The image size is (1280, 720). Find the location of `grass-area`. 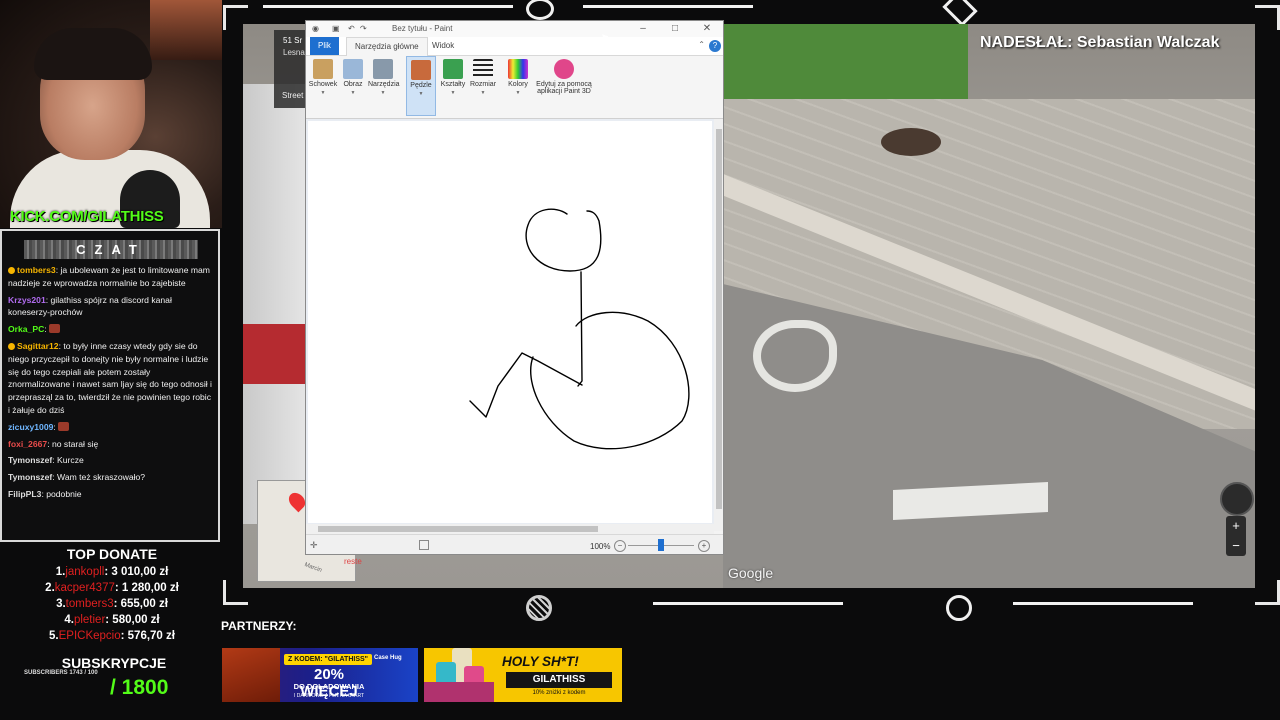

grass-area is located at coordinates (845, 61).